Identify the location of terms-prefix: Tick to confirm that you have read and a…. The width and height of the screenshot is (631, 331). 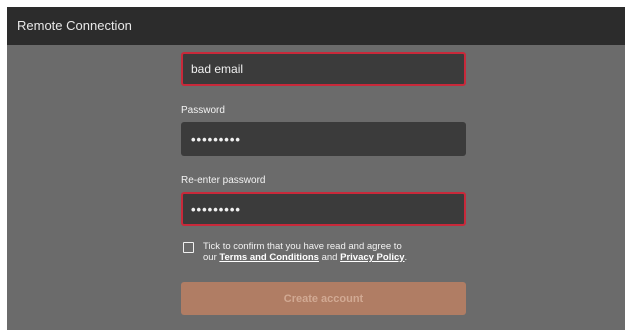
(302, 246).